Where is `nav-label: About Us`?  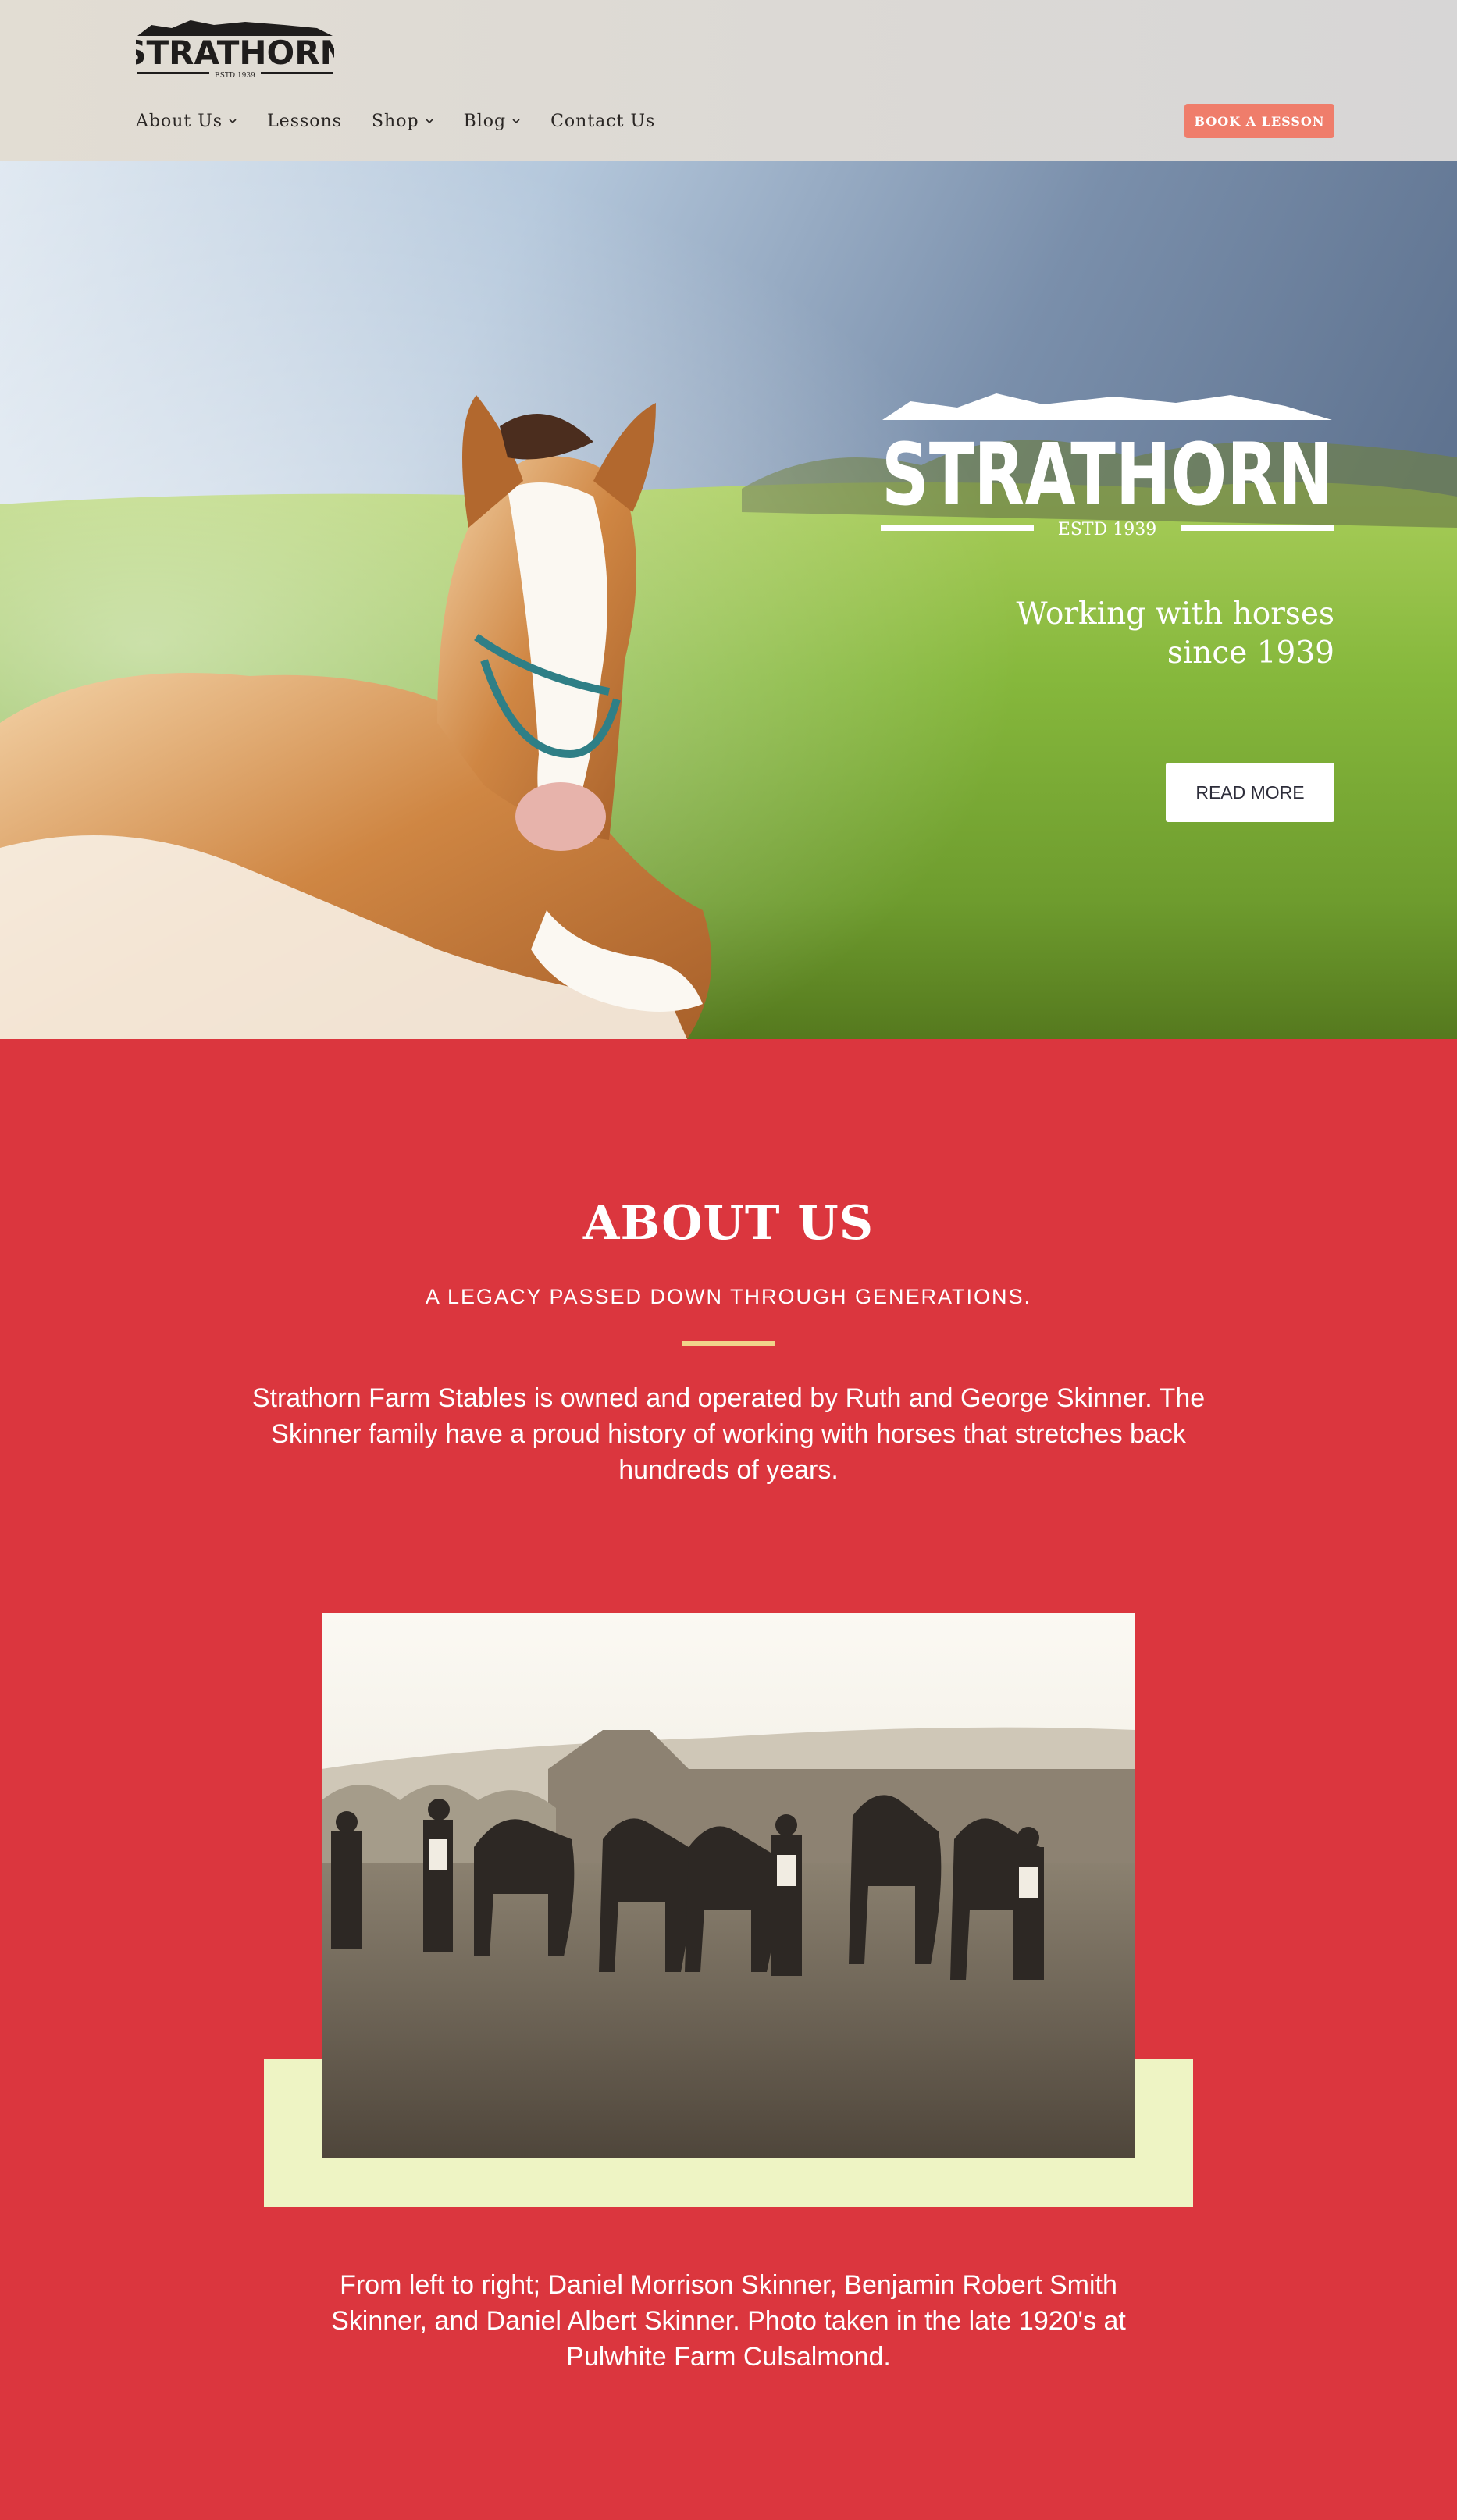
nav-label: About Us is located at coordinates (180, 121).